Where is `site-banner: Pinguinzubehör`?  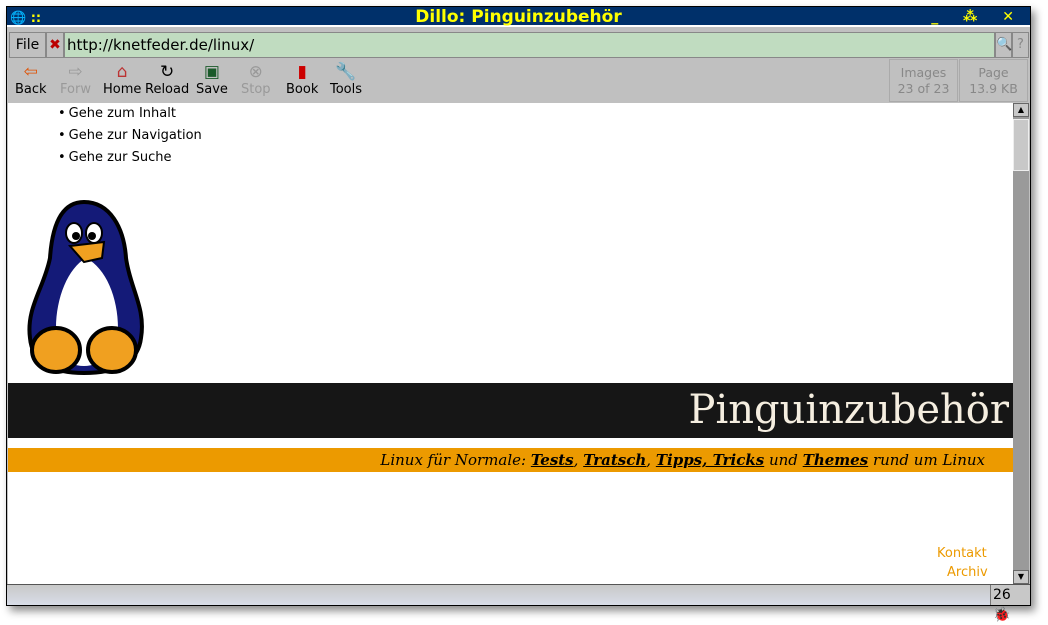 site-banner: Pinguinzubehör is located at coordinates (510, 410).